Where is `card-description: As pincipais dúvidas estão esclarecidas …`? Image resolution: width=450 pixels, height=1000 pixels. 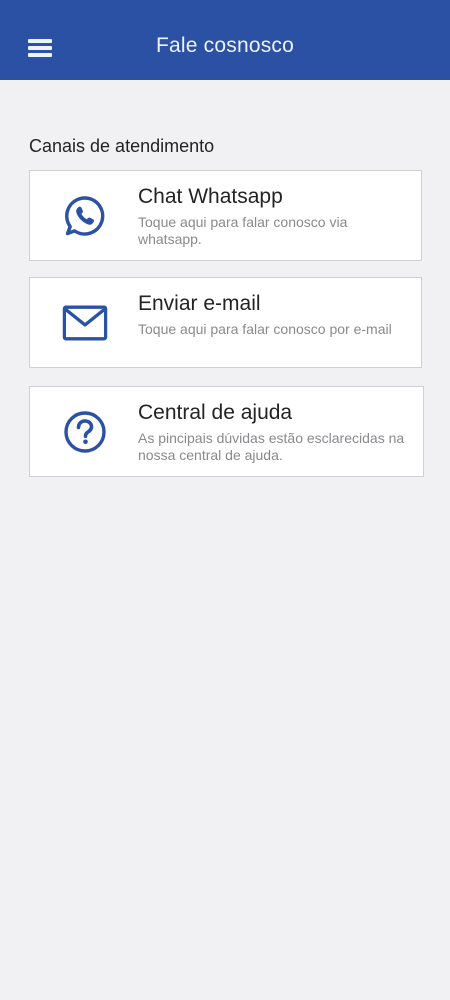
card-description: As pincipais dúvidas estão esclarecidas … is located at coordinates (271, 446).